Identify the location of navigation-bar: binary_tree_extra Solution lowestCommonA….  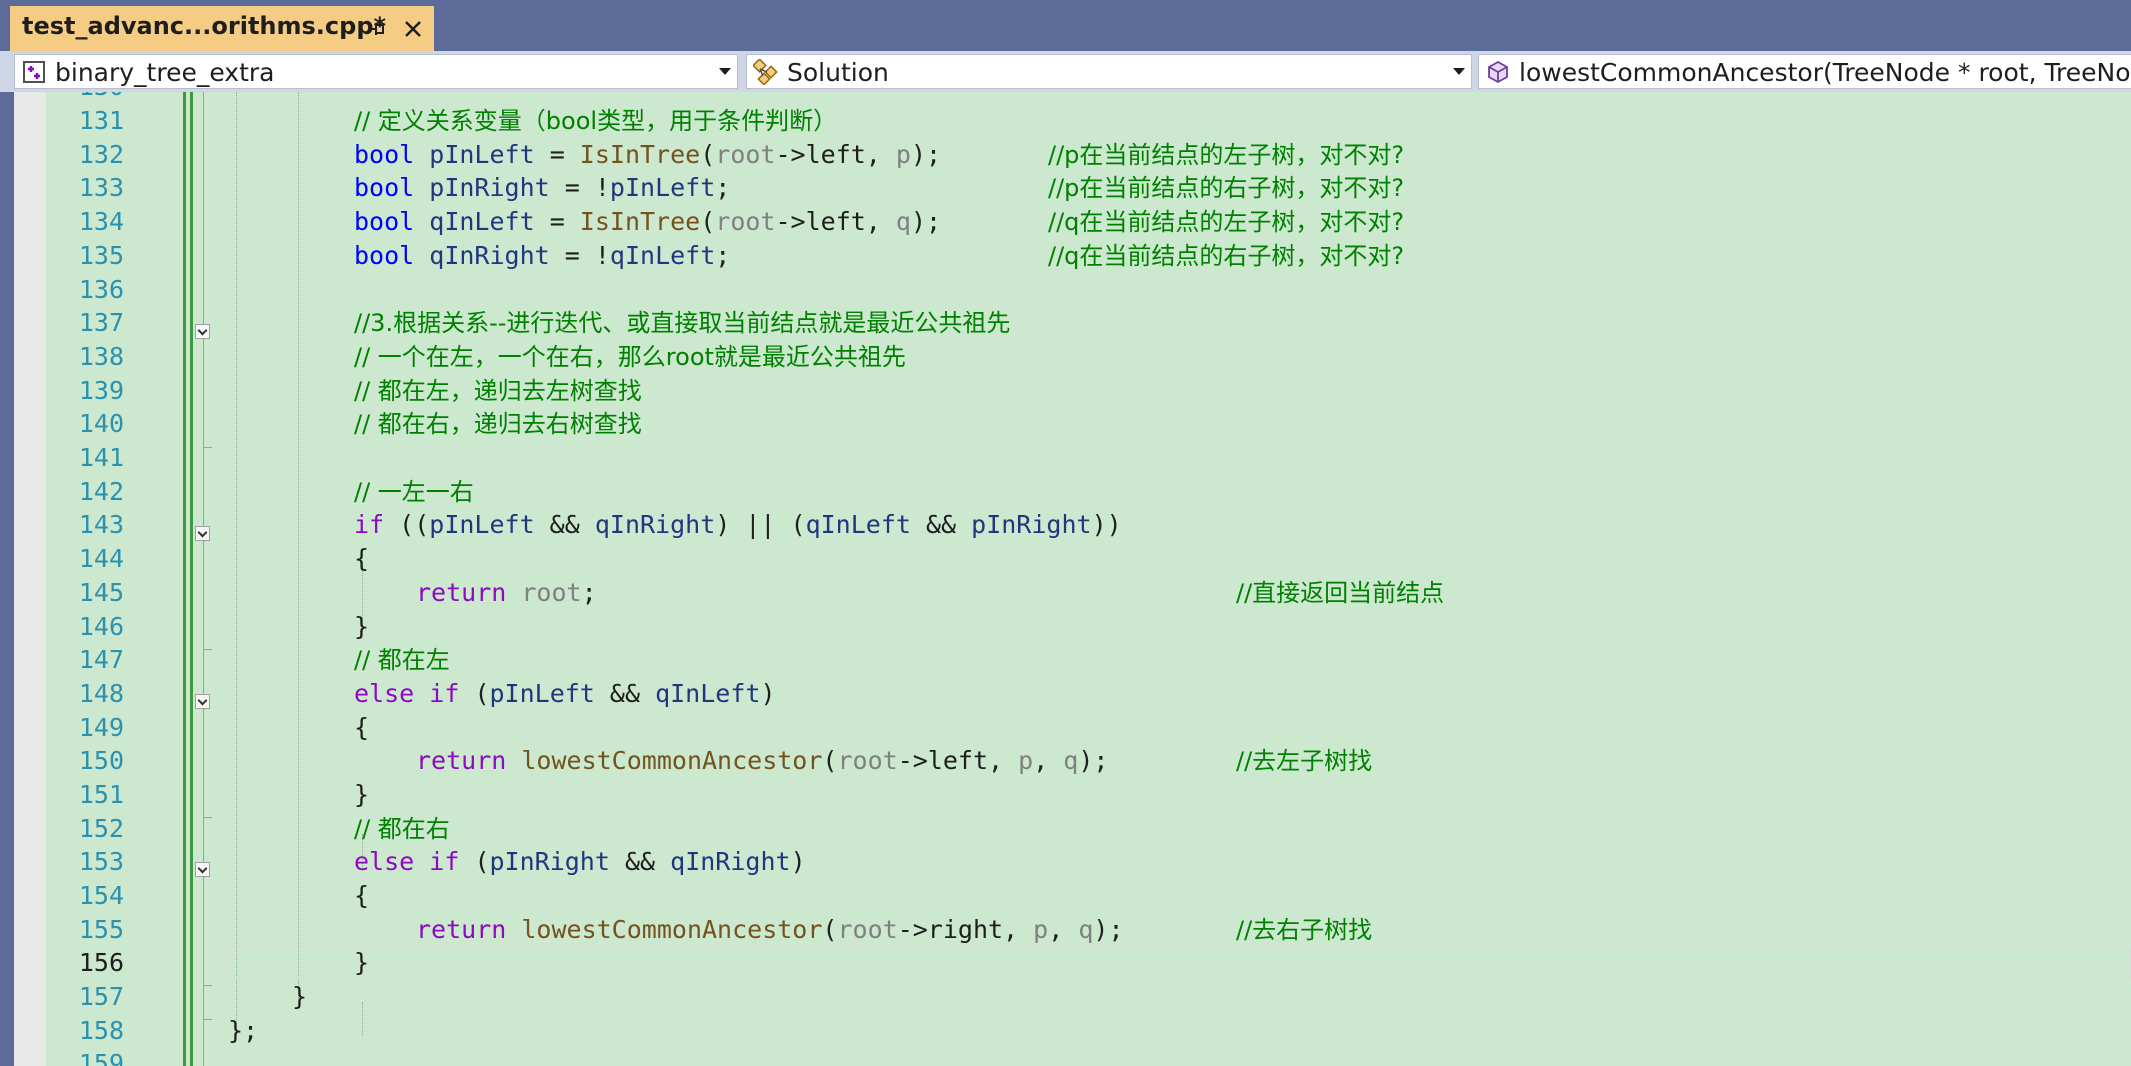
(1065, 71).